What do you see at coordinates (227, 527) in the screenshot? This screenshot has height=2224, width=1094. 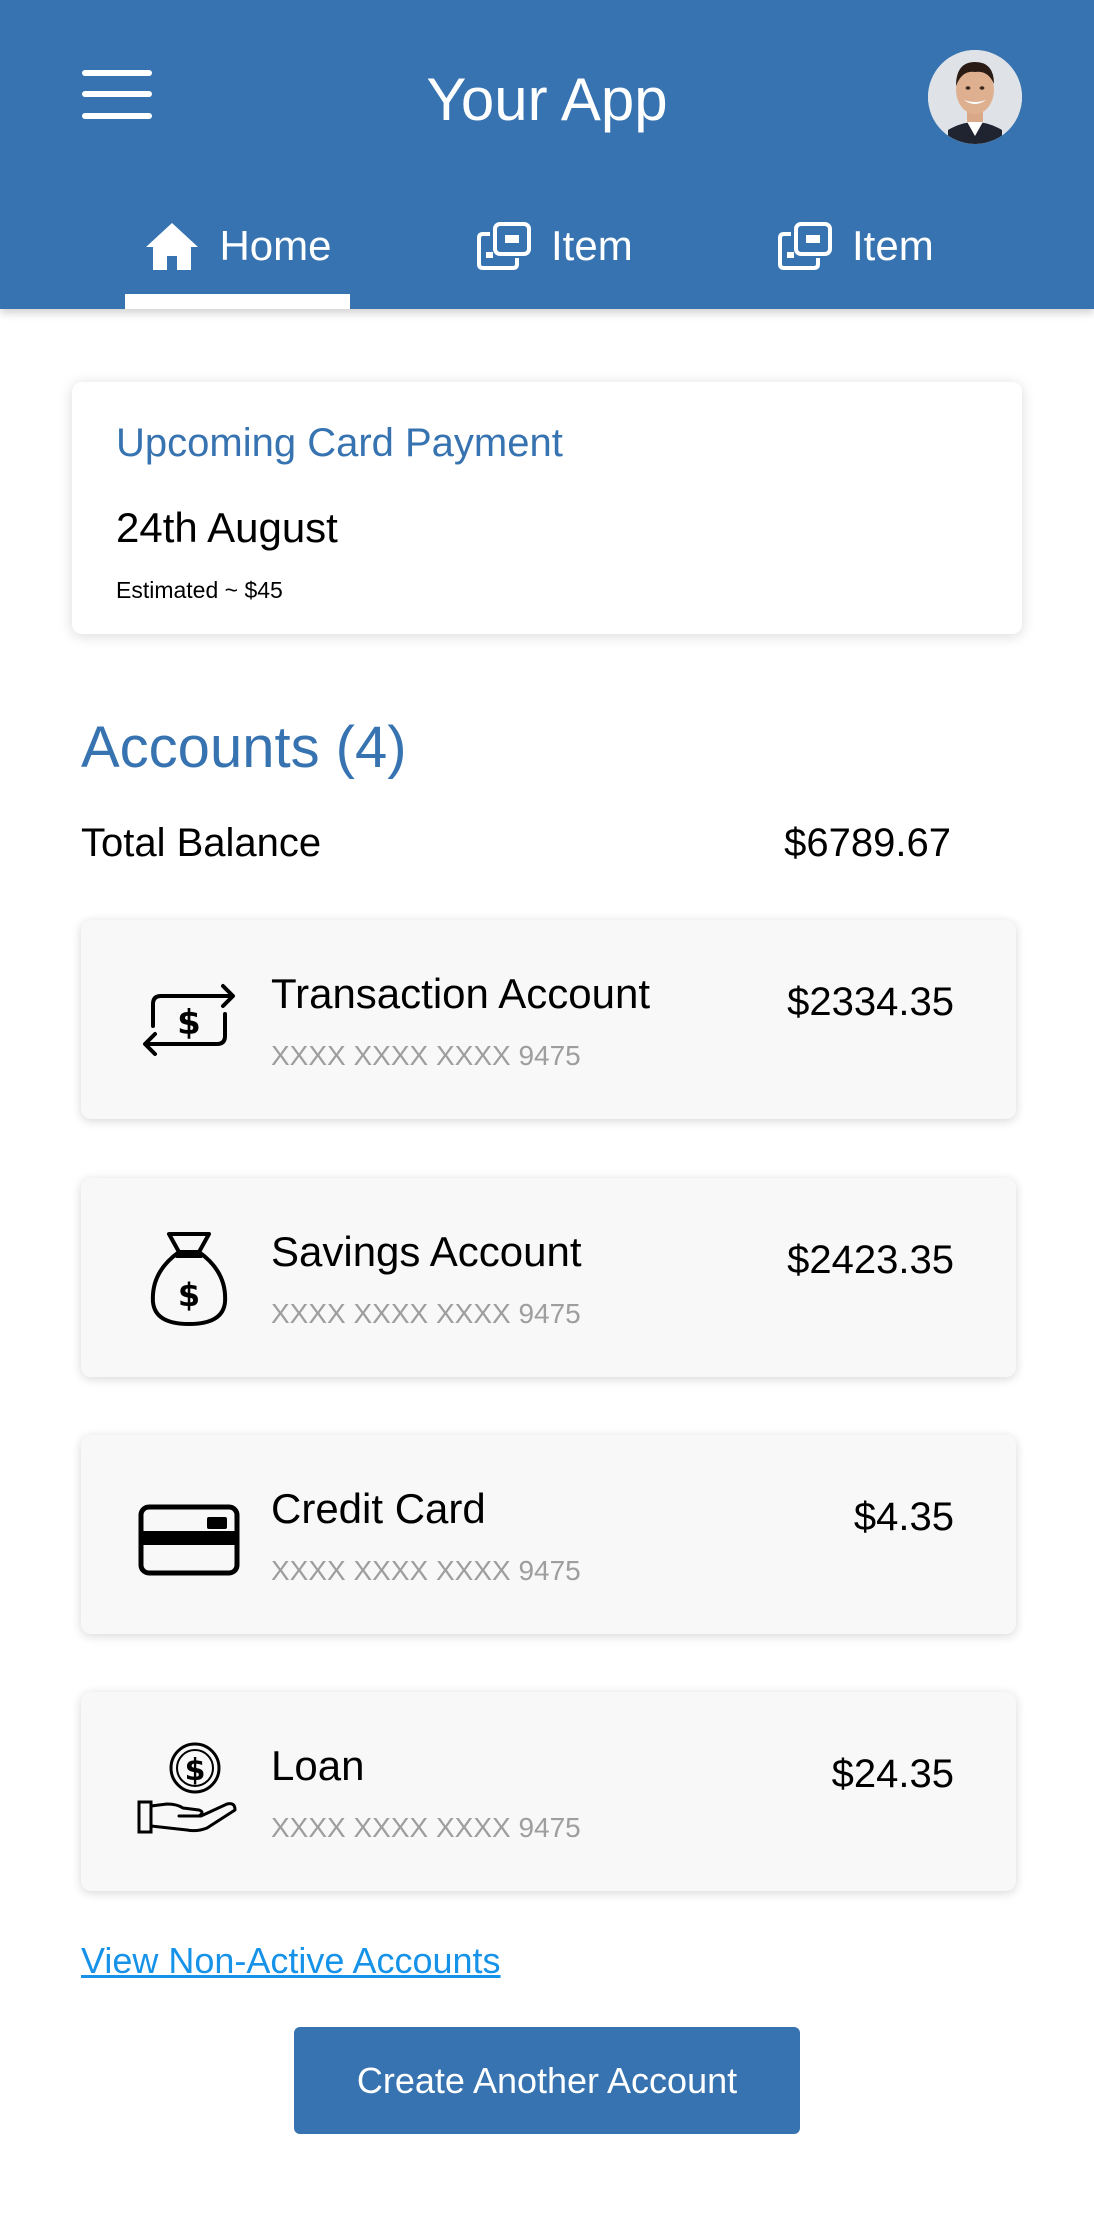 I see `payment-date: 24th August` at bounding box center [227, 527].